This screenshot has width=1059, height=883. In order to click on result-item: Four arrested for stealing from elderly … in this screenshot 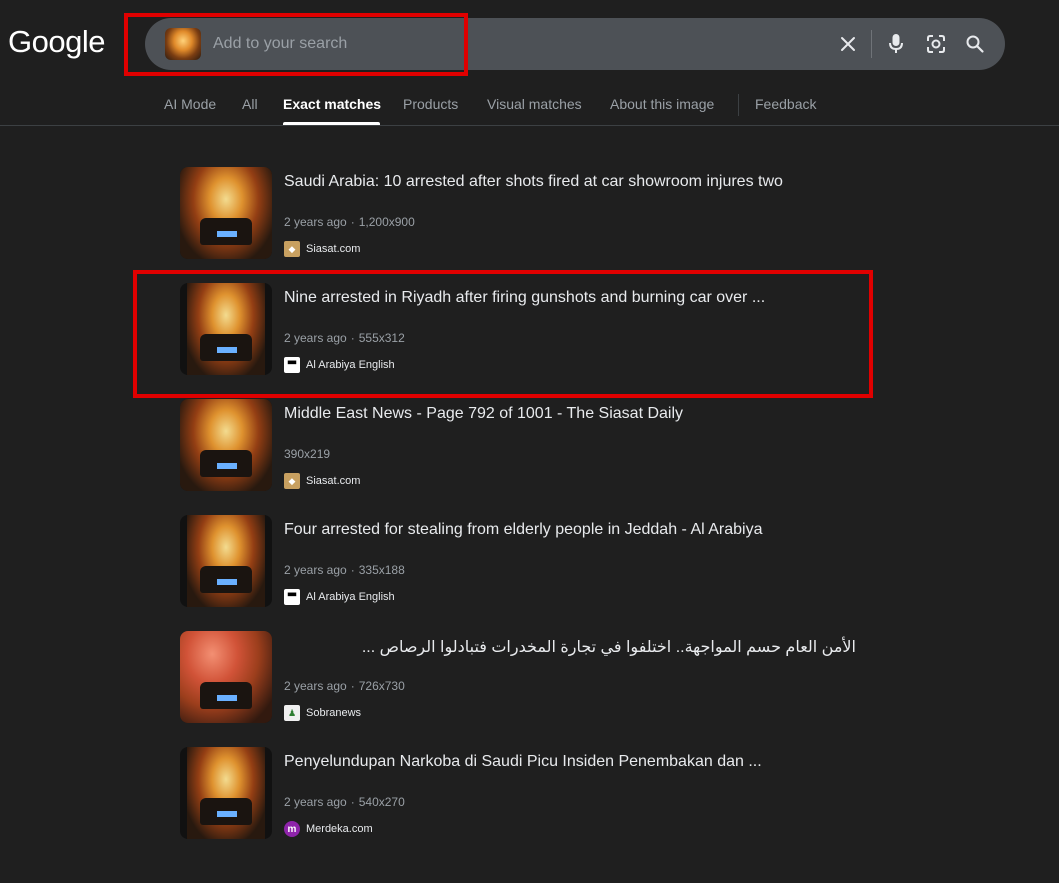, I will do `click(520, 561)`.